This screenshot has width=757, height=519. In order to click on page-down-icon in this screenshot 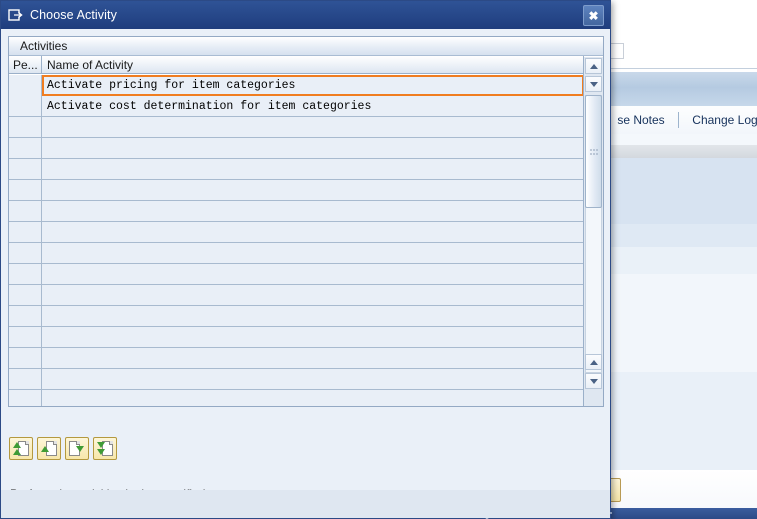, I will do `click(593, 381)`.